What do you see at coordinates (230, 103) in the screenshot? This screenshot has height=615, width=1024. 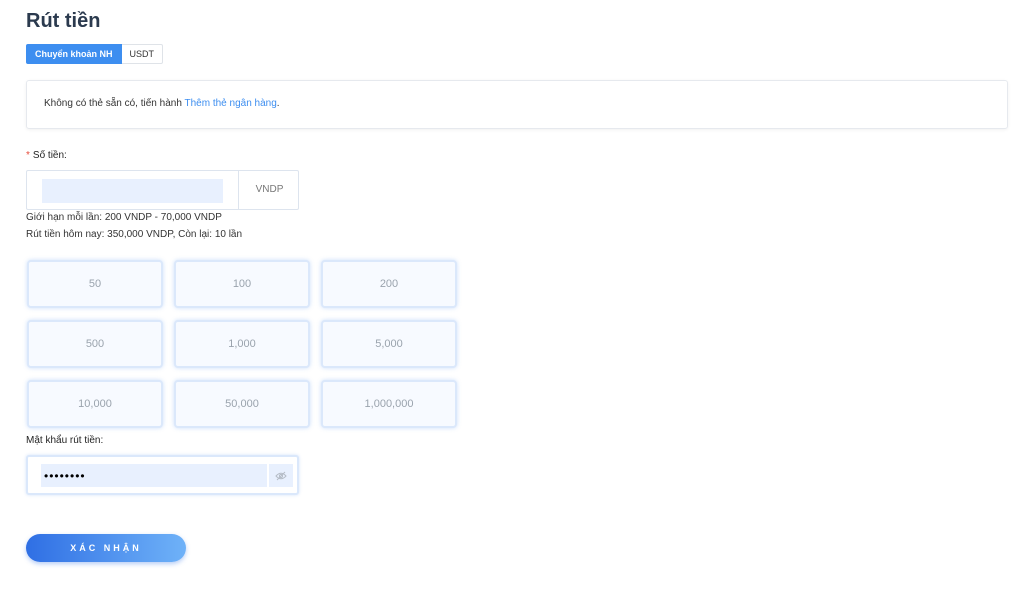 I see `add-bank-card-link: Thêm thẻ ngân hàng` at bounding box center [230, 103].